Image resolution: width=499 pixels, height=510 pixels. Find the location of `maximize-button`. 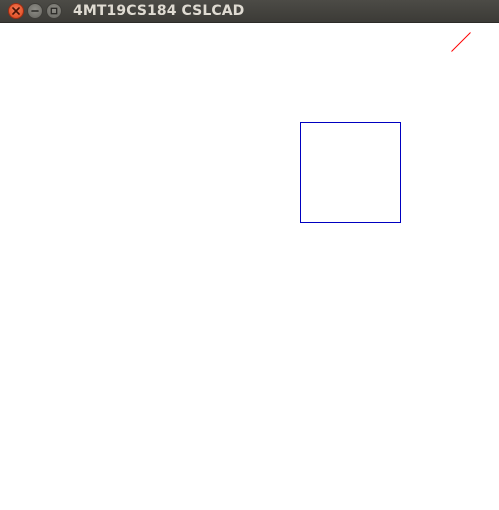

maximize-button is located at coordinates (54, 11).